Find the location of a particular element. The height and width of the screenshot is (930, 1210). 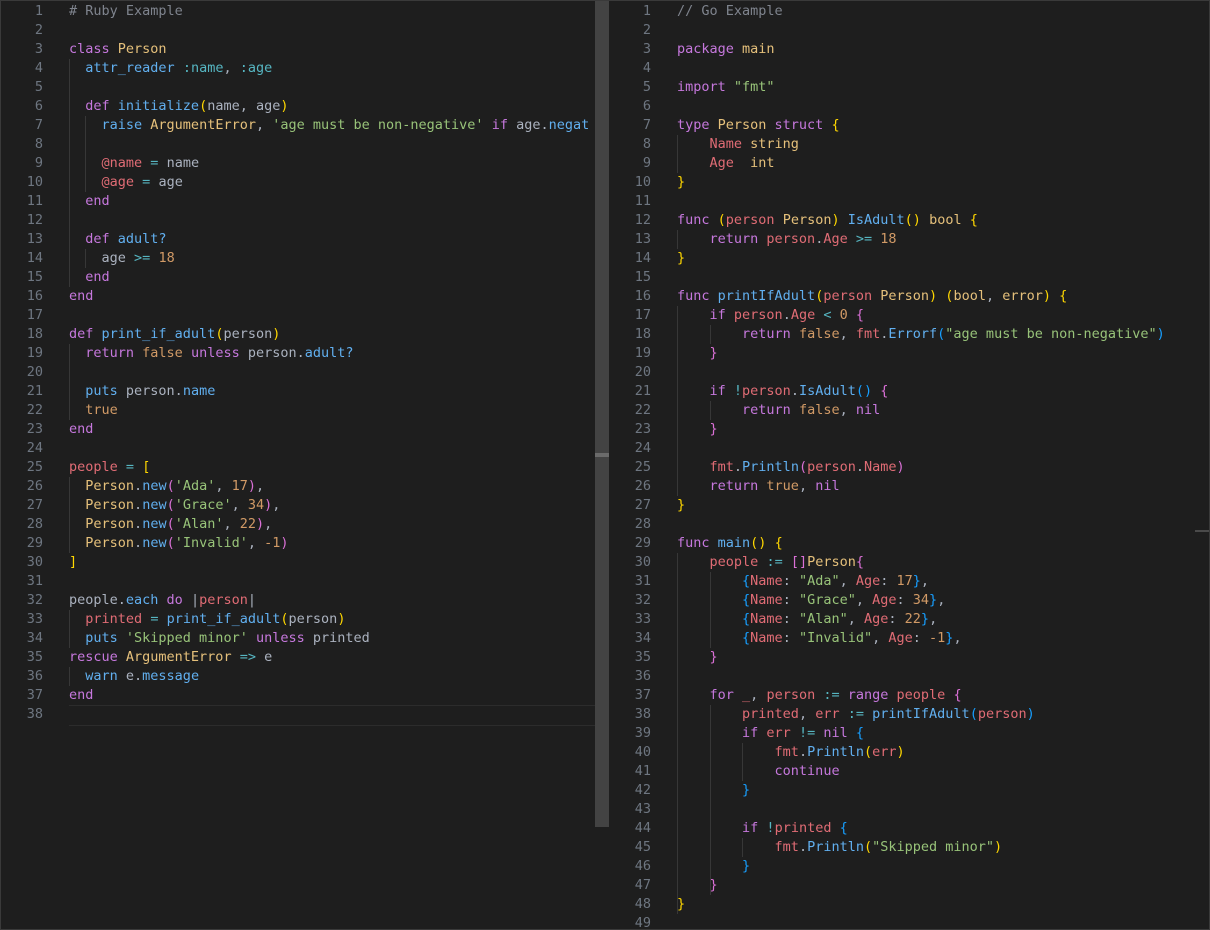

line-number: 15 is located at coordinates (34, 277).